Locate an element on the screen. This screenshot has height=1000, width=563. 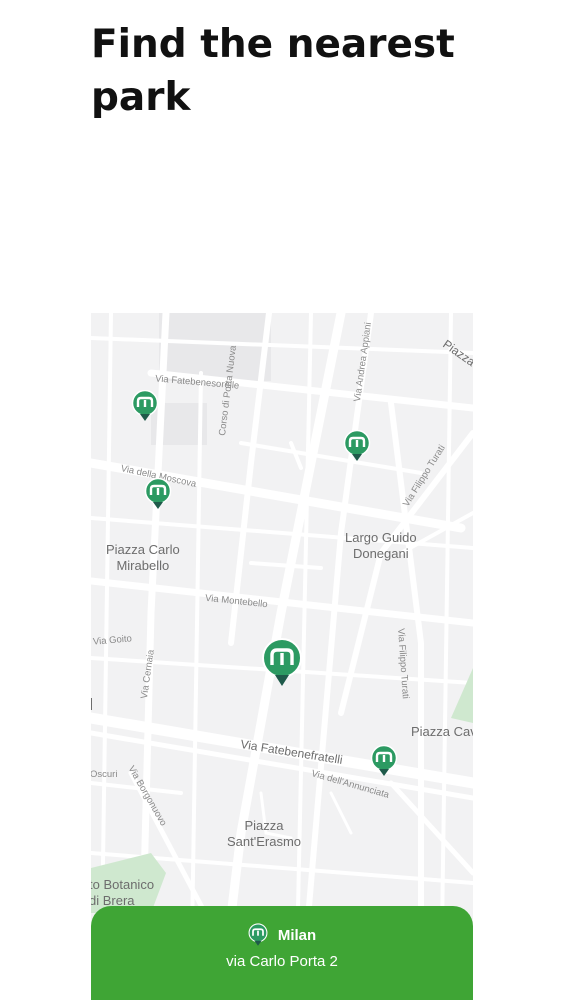
page-title: Find the nearest park is located at coordinates (273, 71).